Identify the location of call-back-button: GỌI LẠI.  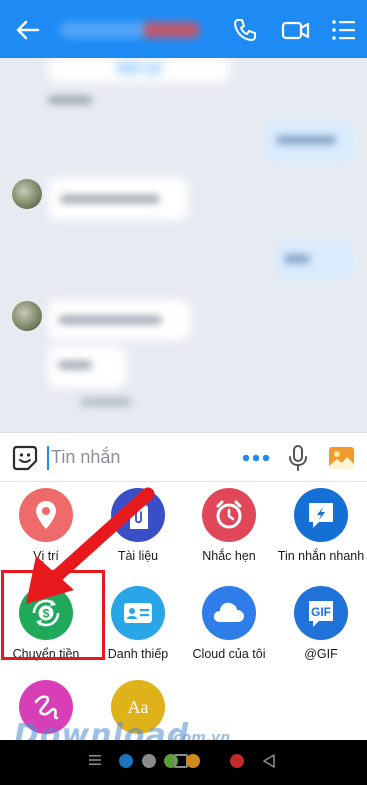
(139, 70).